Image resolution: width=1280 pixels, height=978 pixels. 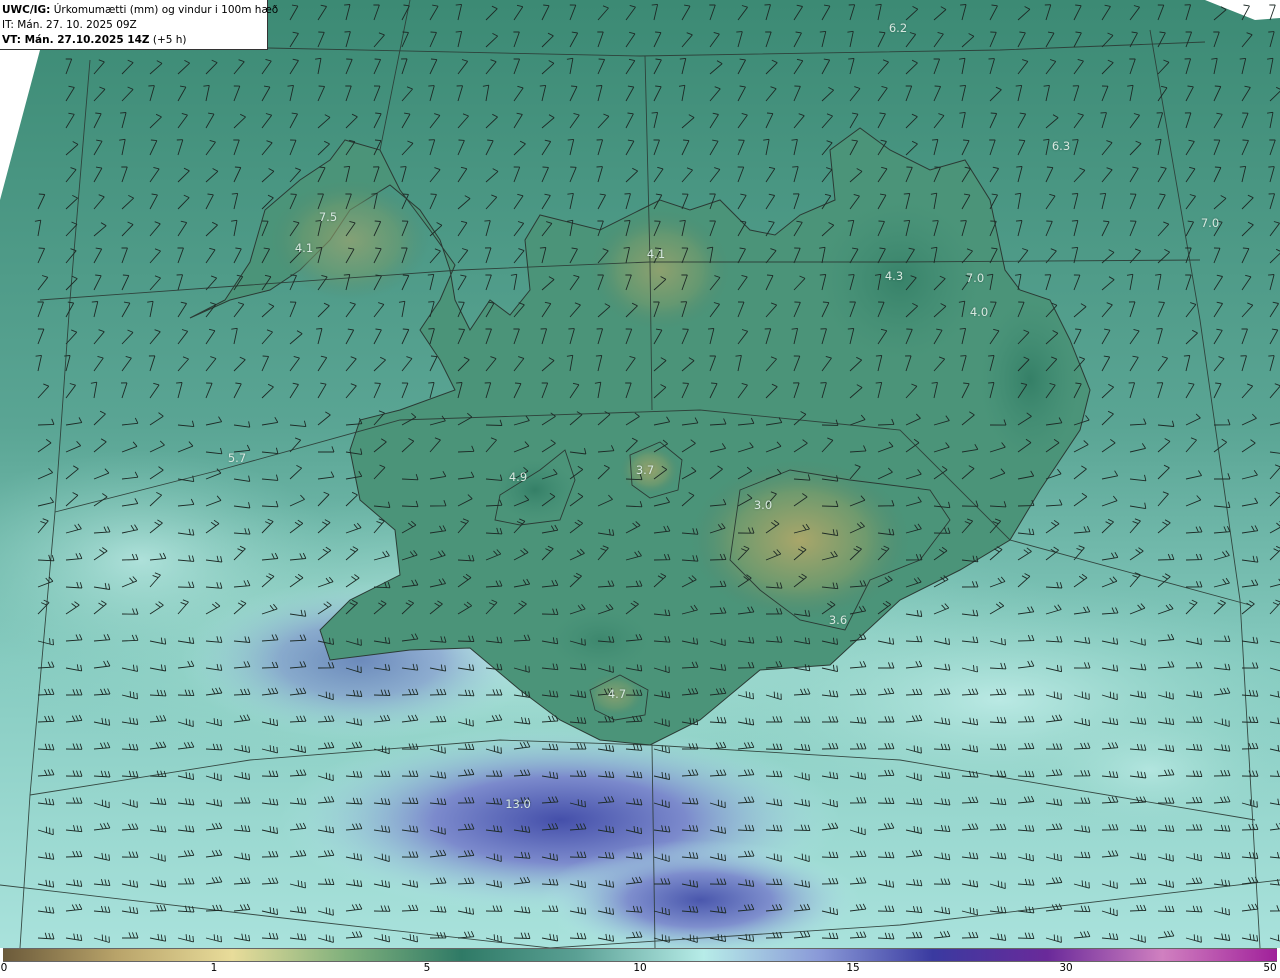 I want to click on colorbar-tick: 10, so click(x=640, y=968).